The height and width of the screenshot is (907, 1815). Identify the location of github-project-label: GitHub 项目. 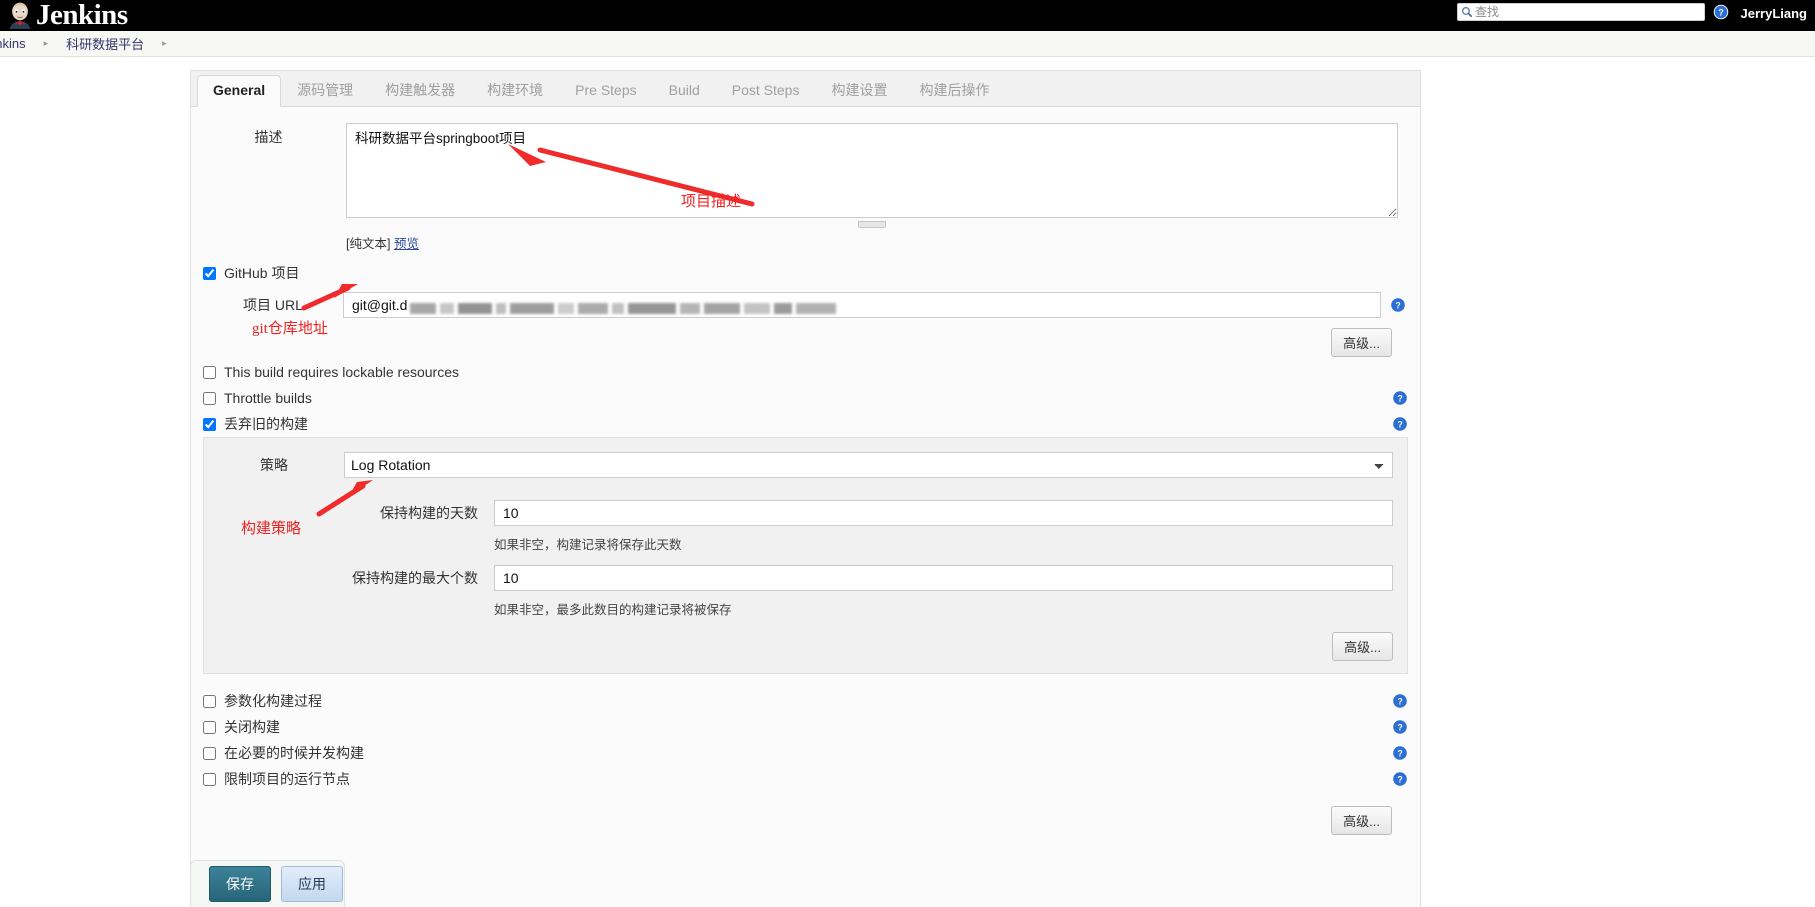
(262, 273).